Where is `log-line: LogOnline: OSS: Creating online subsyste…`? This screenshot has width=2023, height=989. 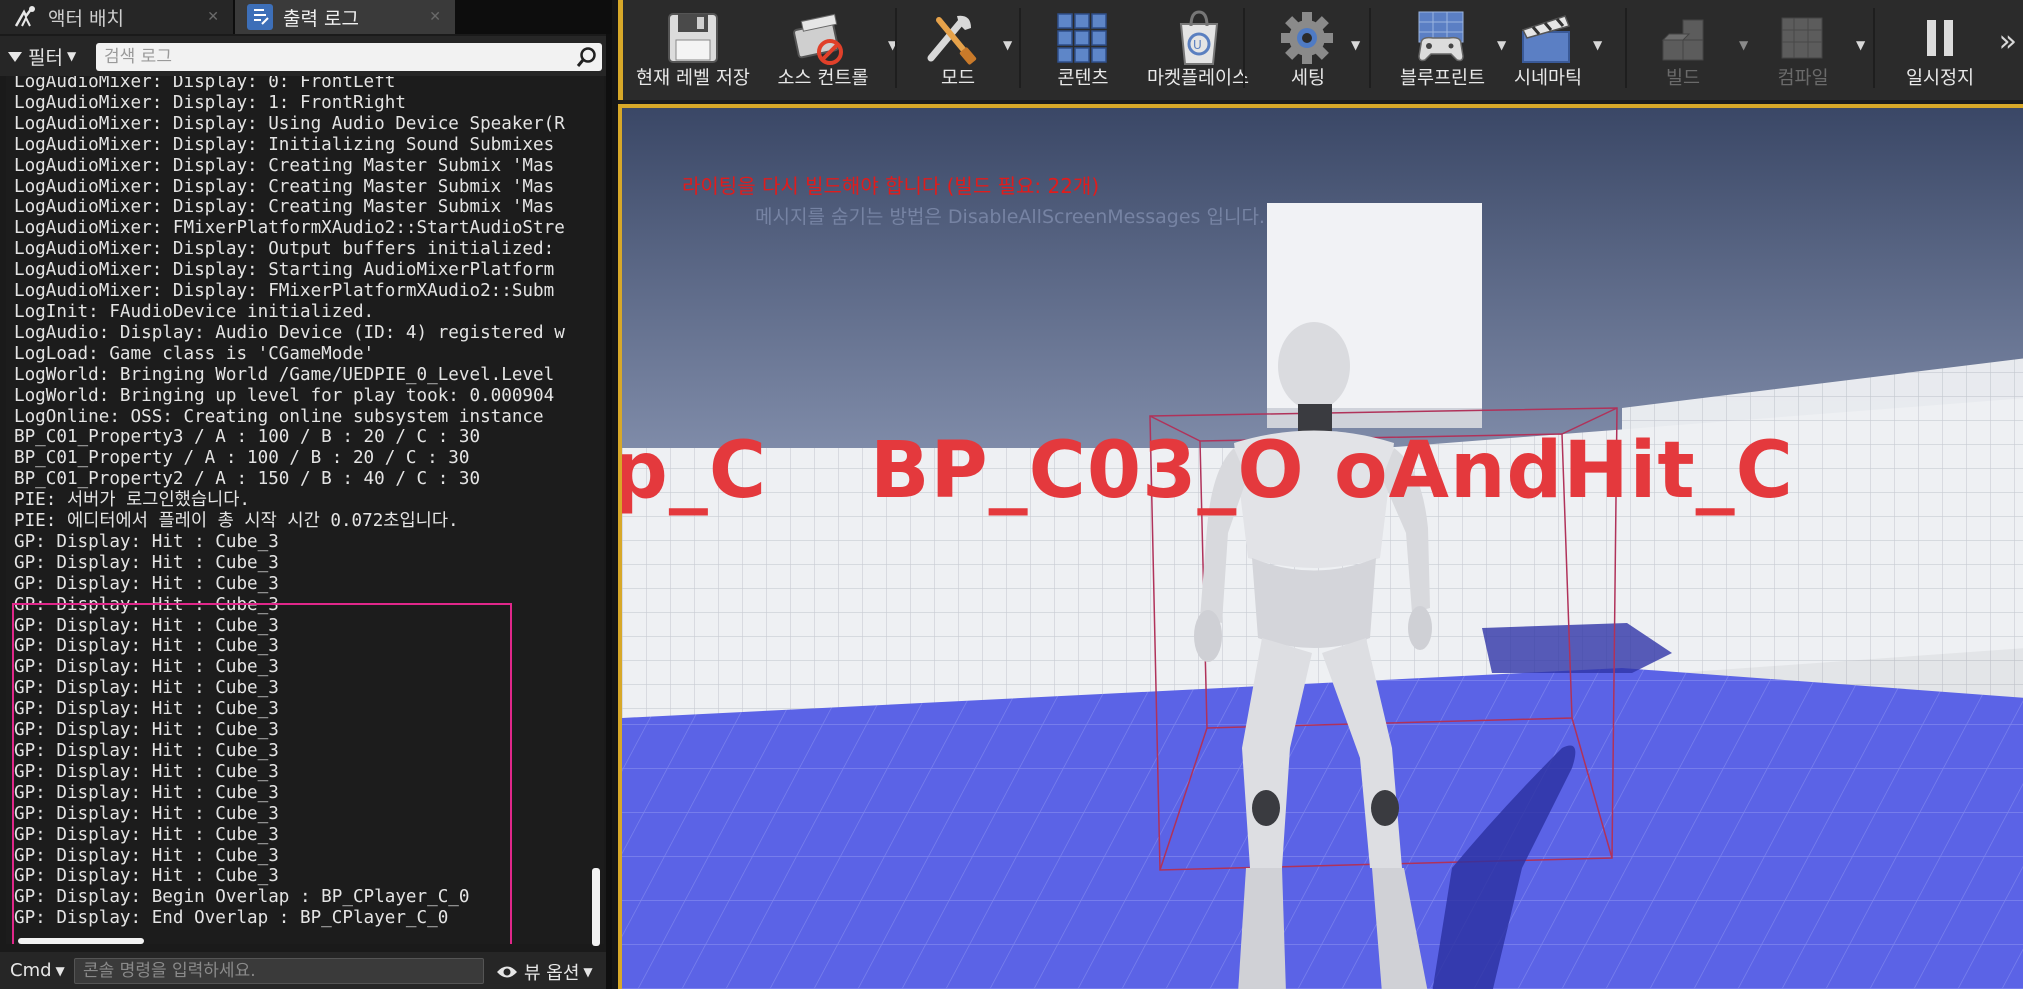 log-line: LogOnline: OSS: Creating online subsyste… is located at coordinates (279, 416).